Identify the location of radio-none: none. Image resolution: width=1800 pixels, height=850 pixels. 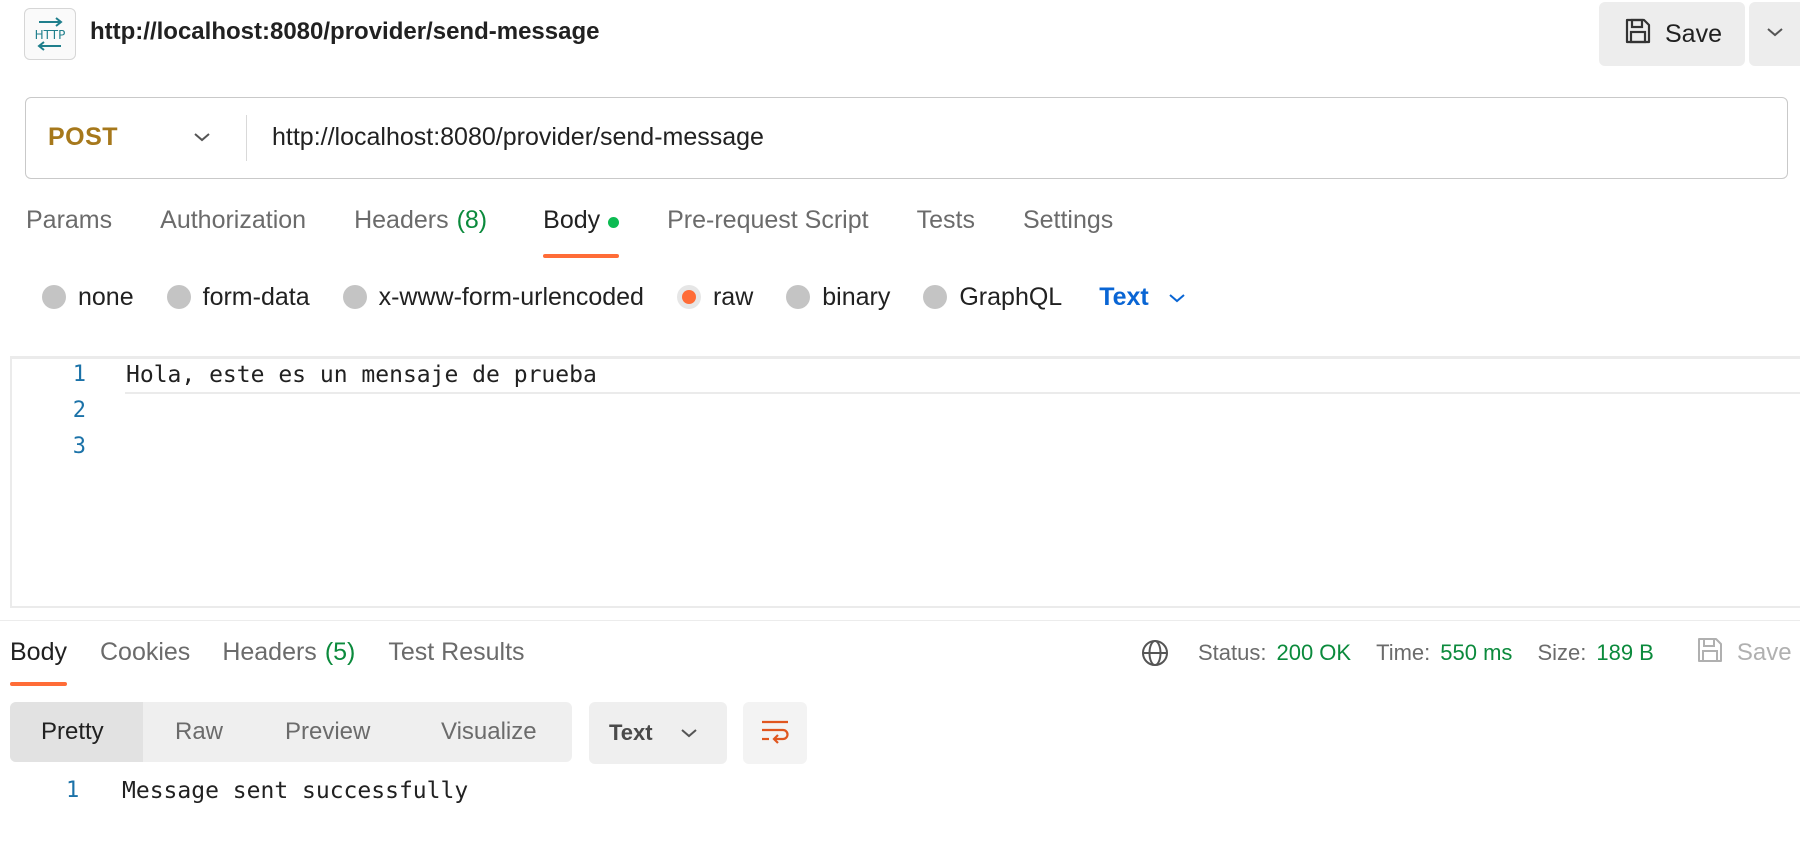
(88, 297).